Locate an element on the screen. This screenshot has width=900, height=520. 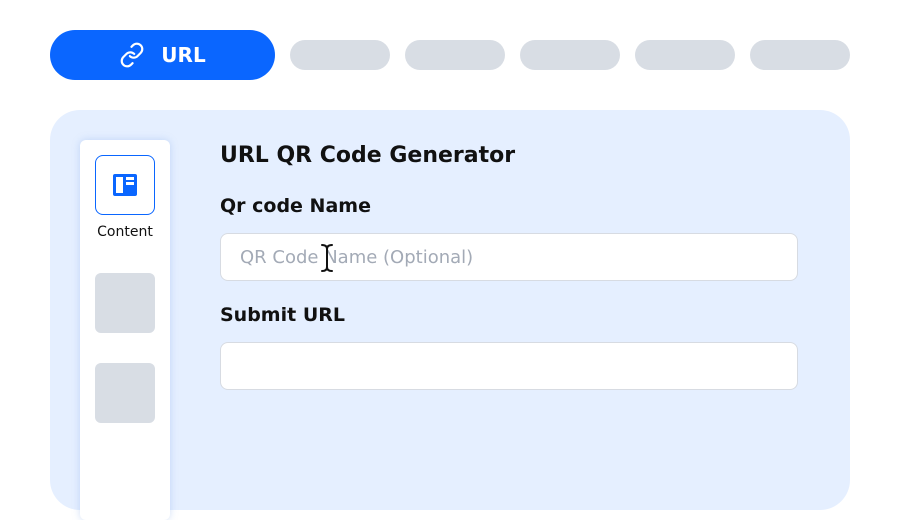
tab-url-label: URL is located at coordinates (183, 55).